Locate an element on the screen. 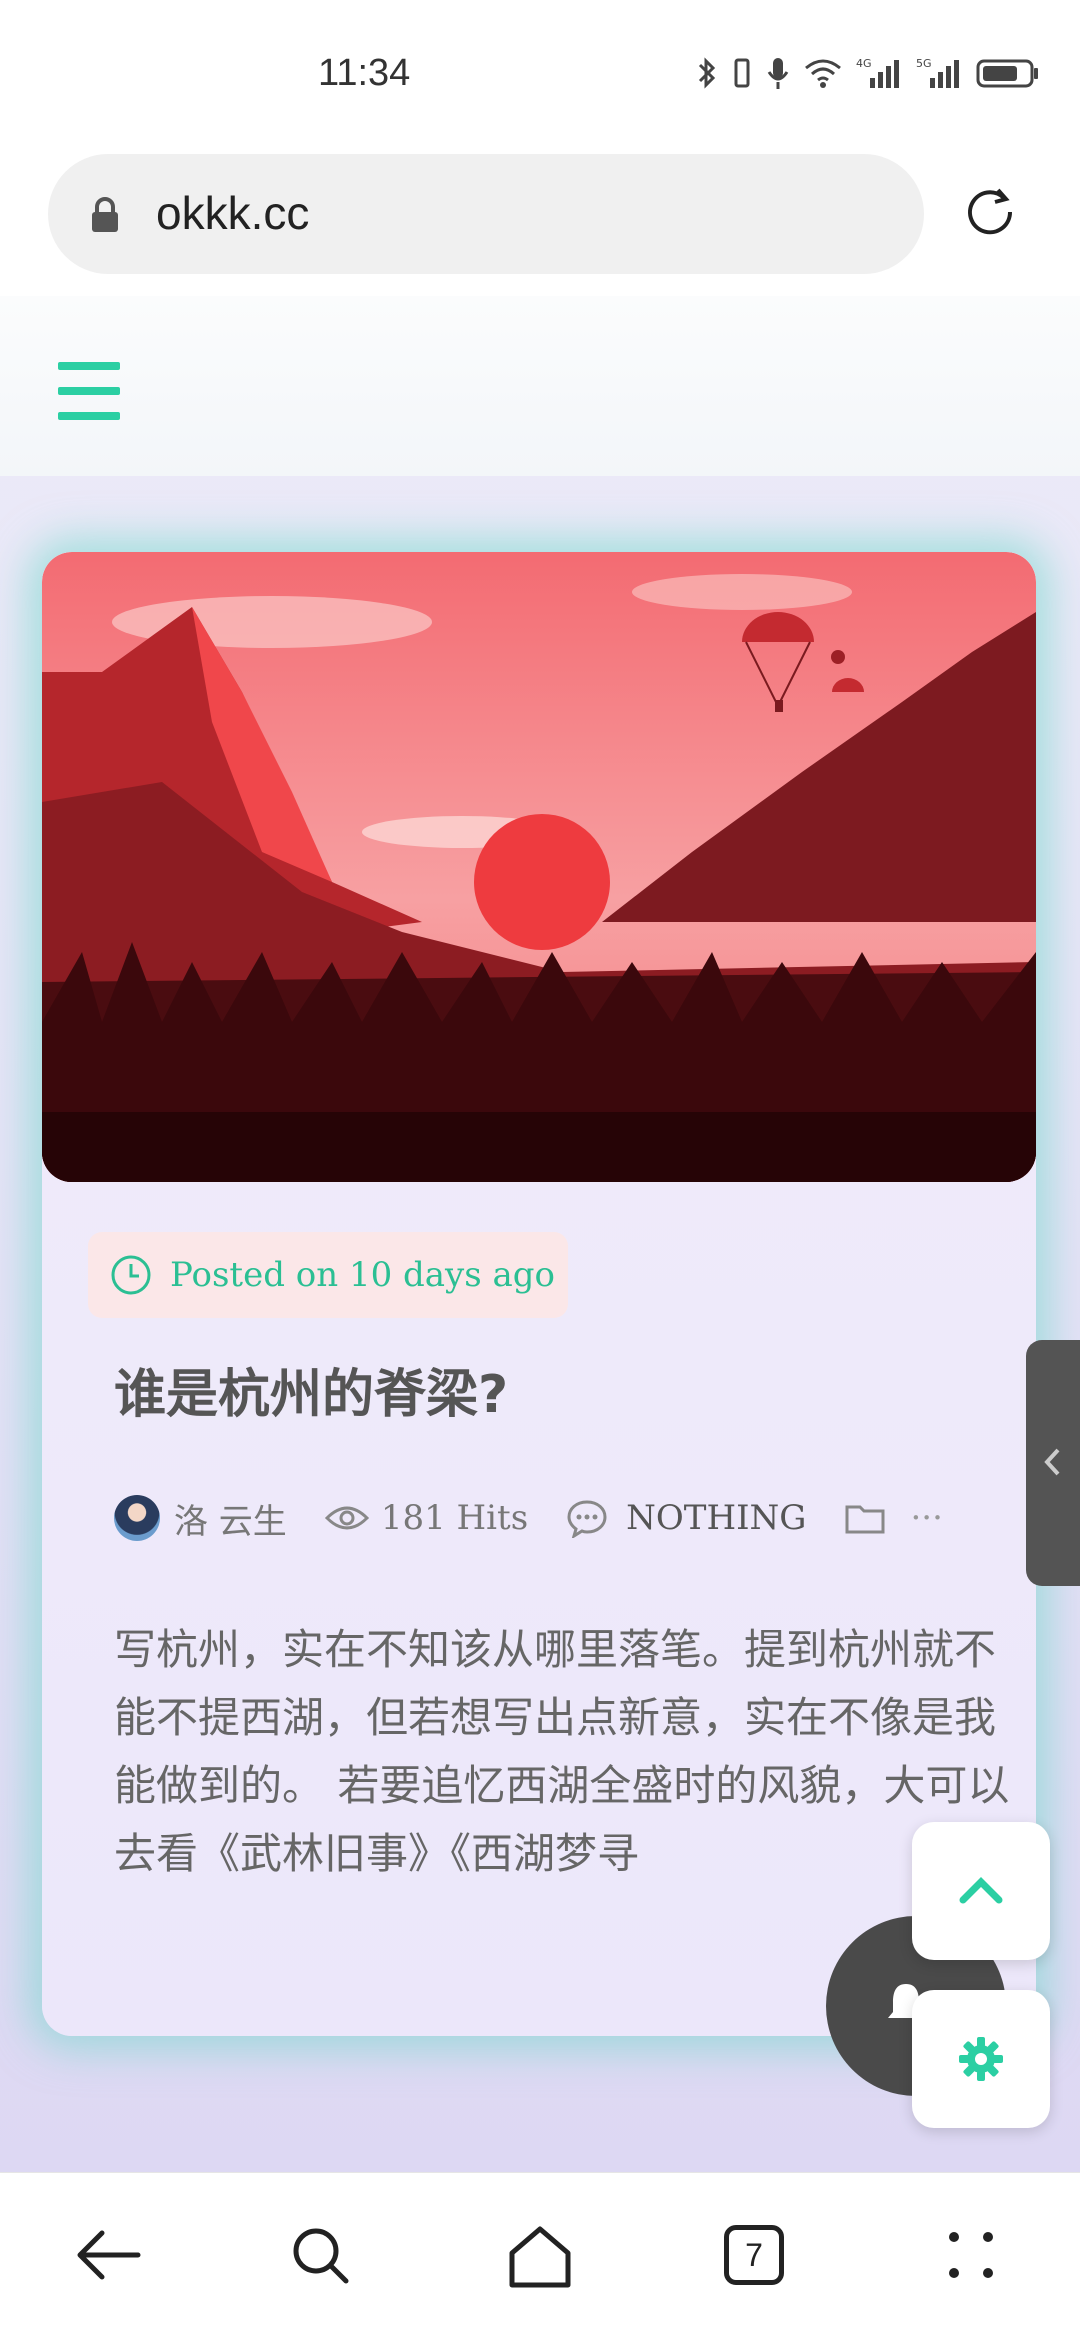  side-drawer-tab is located at coordinates (1053, 1463).